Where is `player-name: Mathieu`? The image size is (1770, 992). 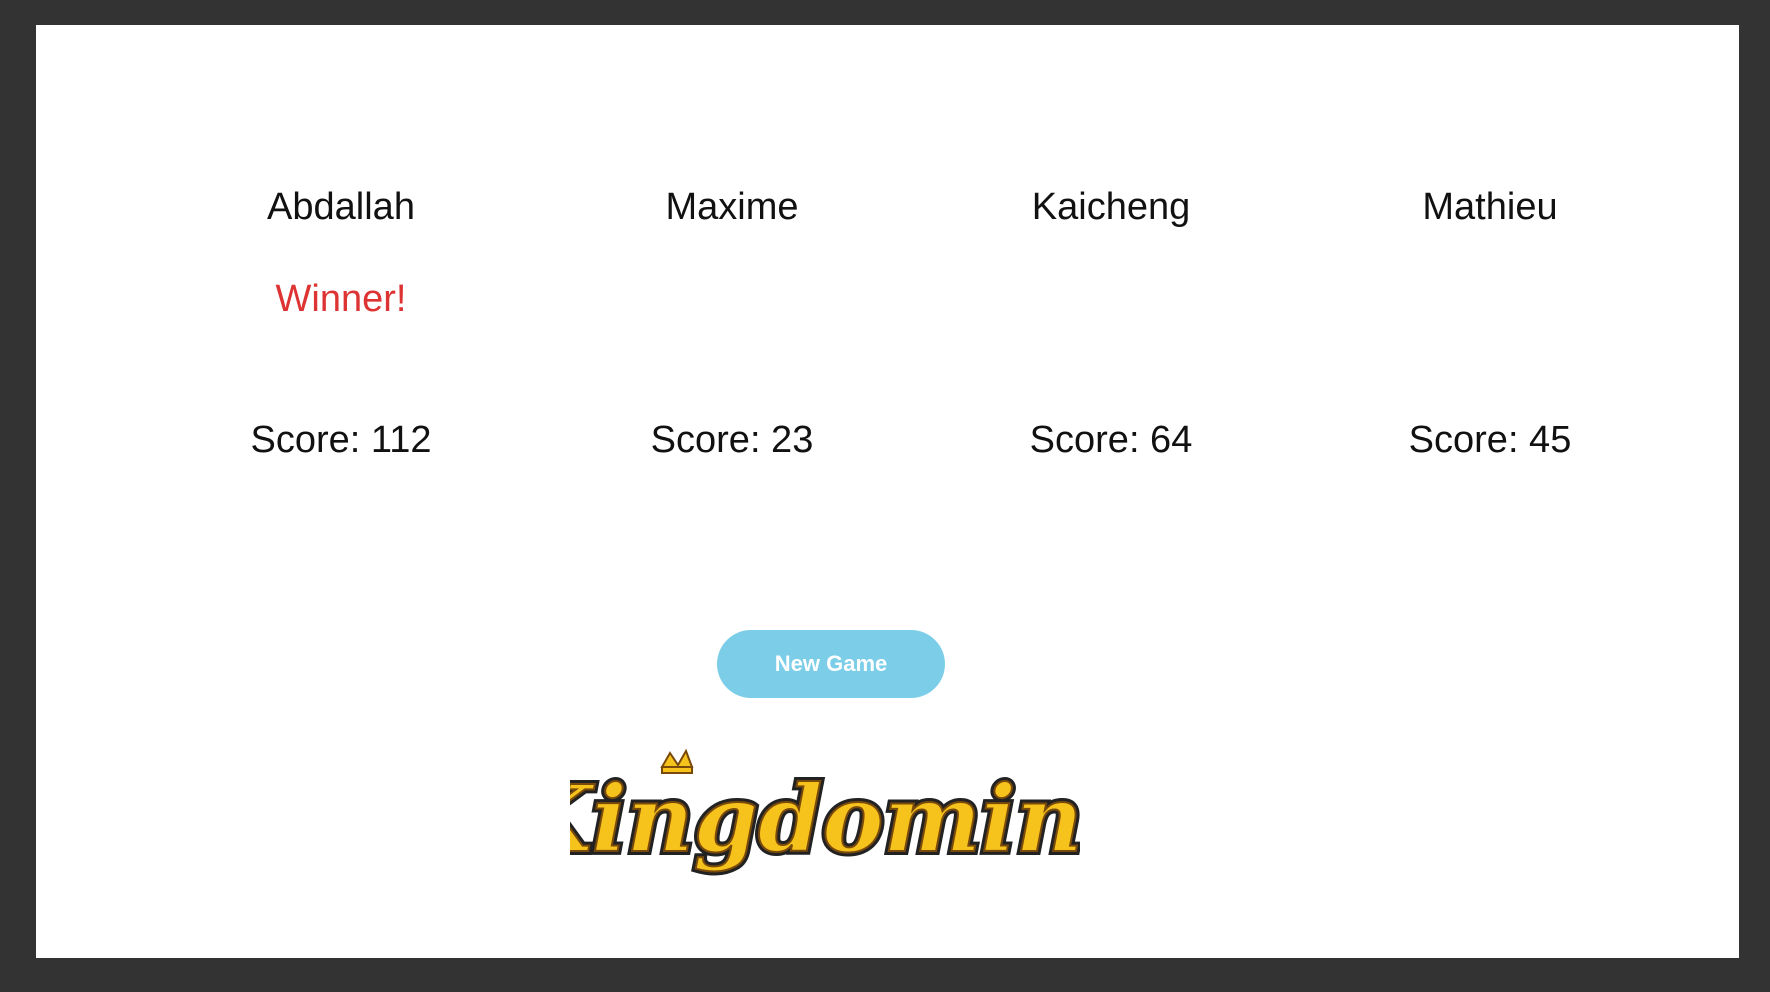 player-name: Mathieu is located at coordinates (1490, 207).